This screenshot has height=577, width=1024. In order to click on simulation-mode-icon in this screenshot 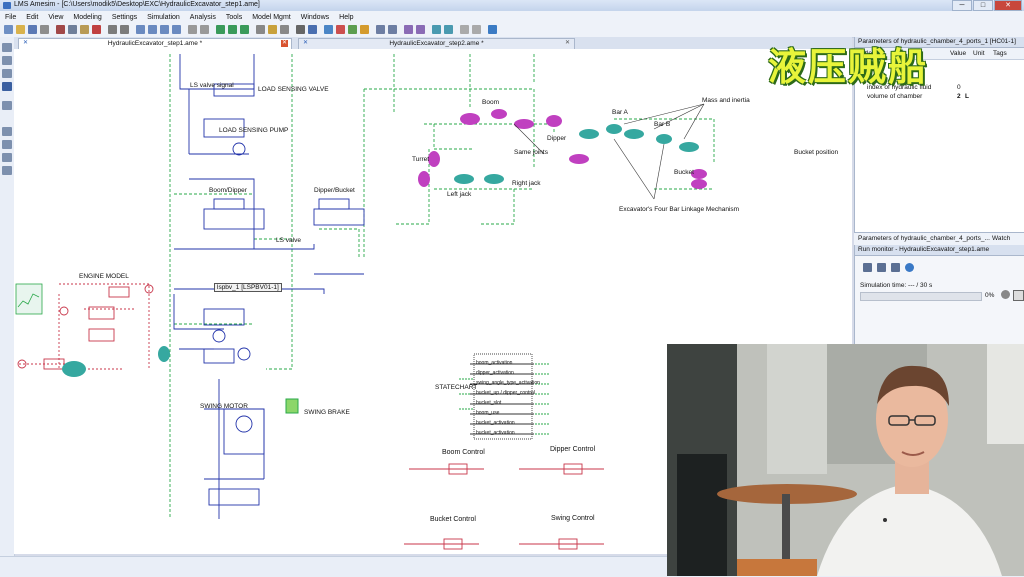, I will do `click(364, 29)`.